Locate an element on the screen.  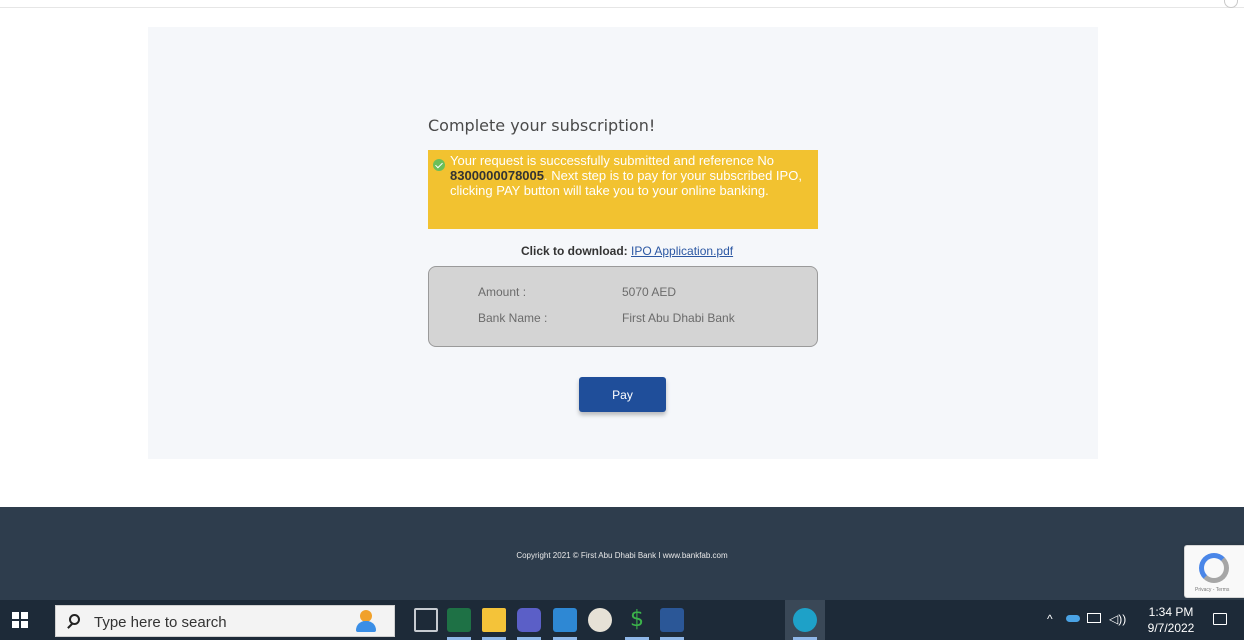
task-view-icon is located at coordinates (426, 620).